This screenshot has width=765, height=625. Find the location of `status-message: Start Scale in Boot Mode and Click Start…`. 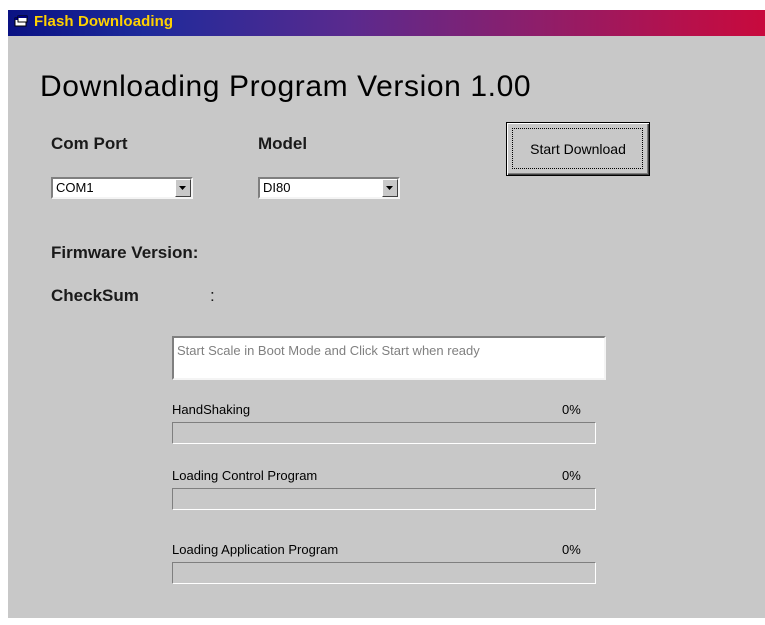

status-message: Start Scale in Boot Mode and Click Start… is located at coordinates (328, 350).